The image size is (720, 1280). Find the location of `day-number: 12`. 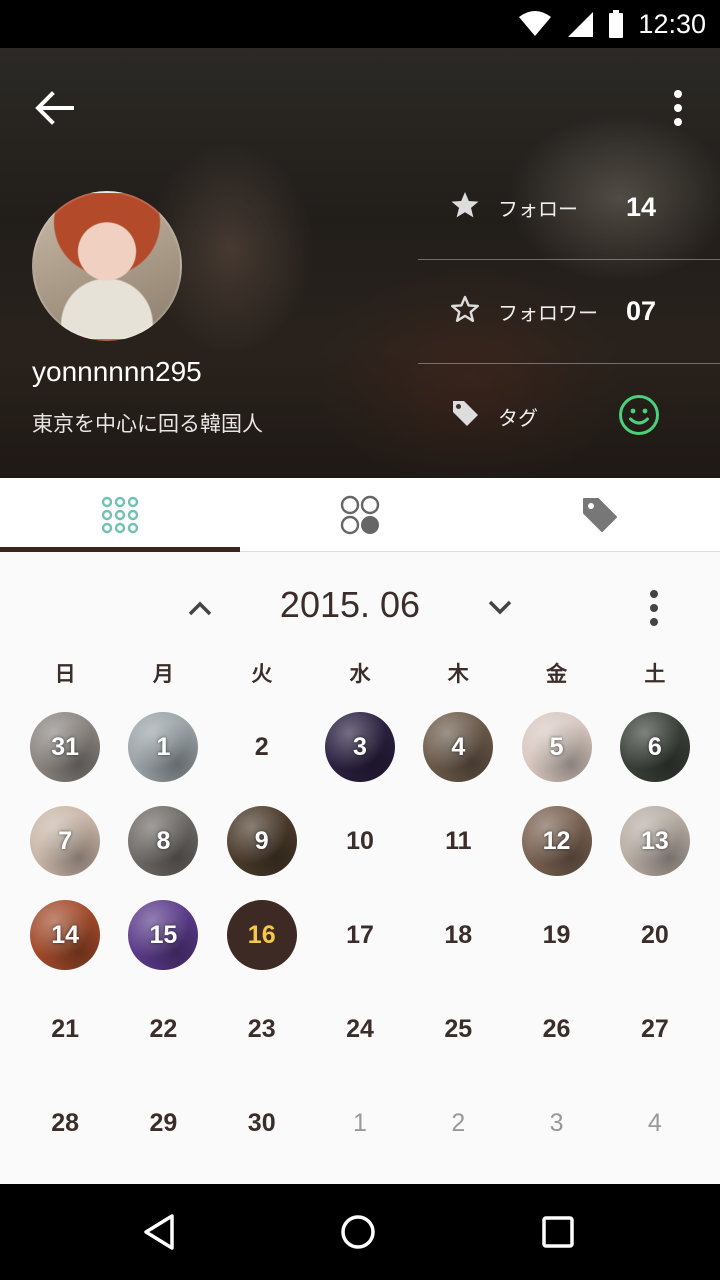

day-number: 12 is located at coordinates (556, 840).